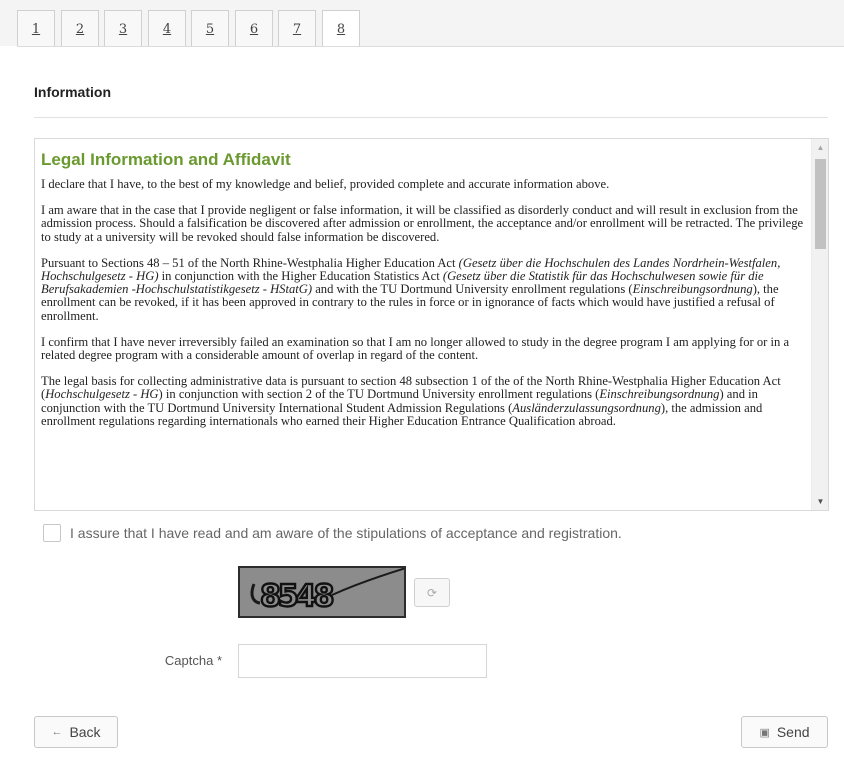 The height and width of the screenshot is (762, 844). What do you see at coordinates (167, 28) in the screenshot?
I see `tab-step-4: 4` at bounding box center [167, 28].